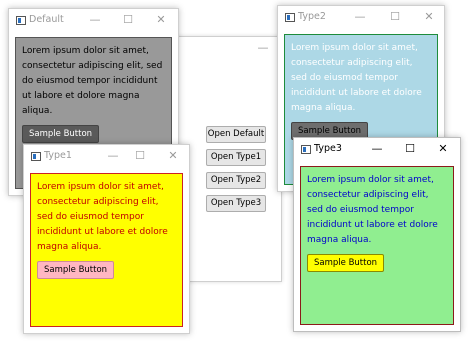 This screenshot has height=343, width=474. I want to click on window-title: Type3, so click(328, 148).